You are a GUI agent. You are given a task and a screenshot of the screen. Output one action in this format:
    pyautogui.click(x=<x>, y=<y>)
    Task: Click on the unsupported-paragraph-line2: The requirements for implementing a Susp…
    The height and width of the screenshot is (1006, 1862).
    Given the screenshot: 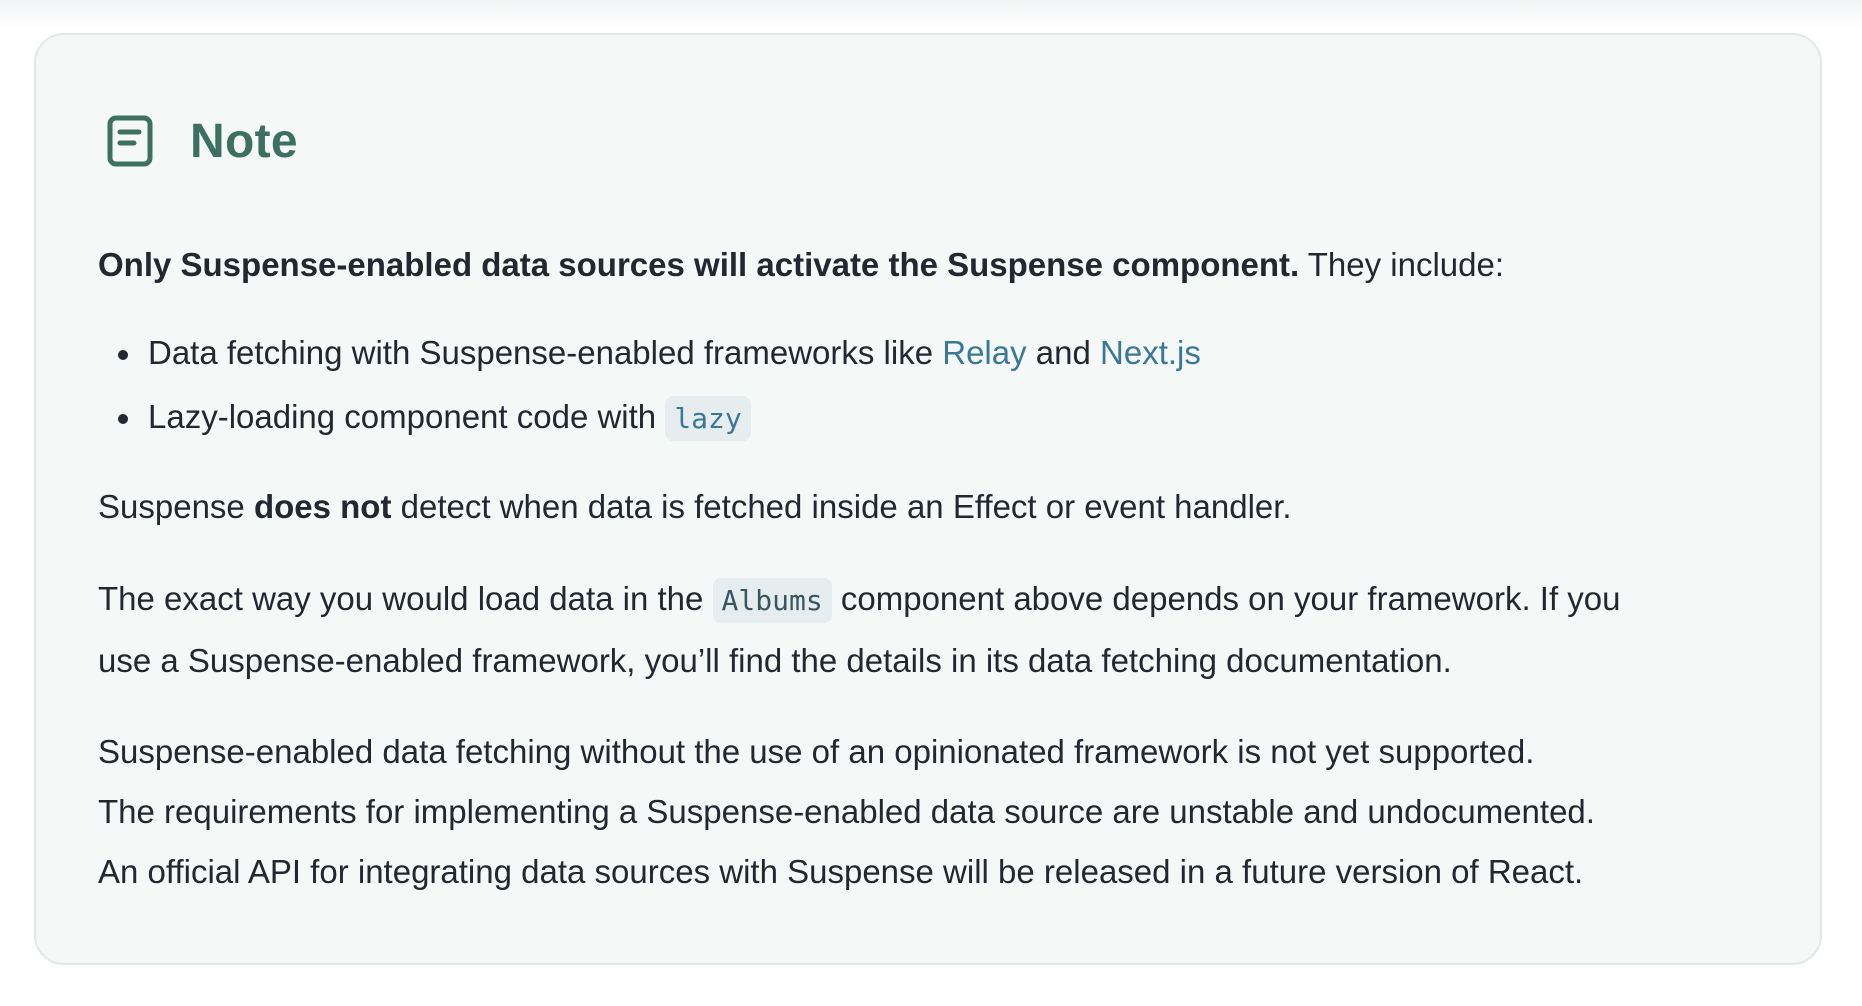 What is the action you would take?
    pyautogui.click(x=846, y=812)
    